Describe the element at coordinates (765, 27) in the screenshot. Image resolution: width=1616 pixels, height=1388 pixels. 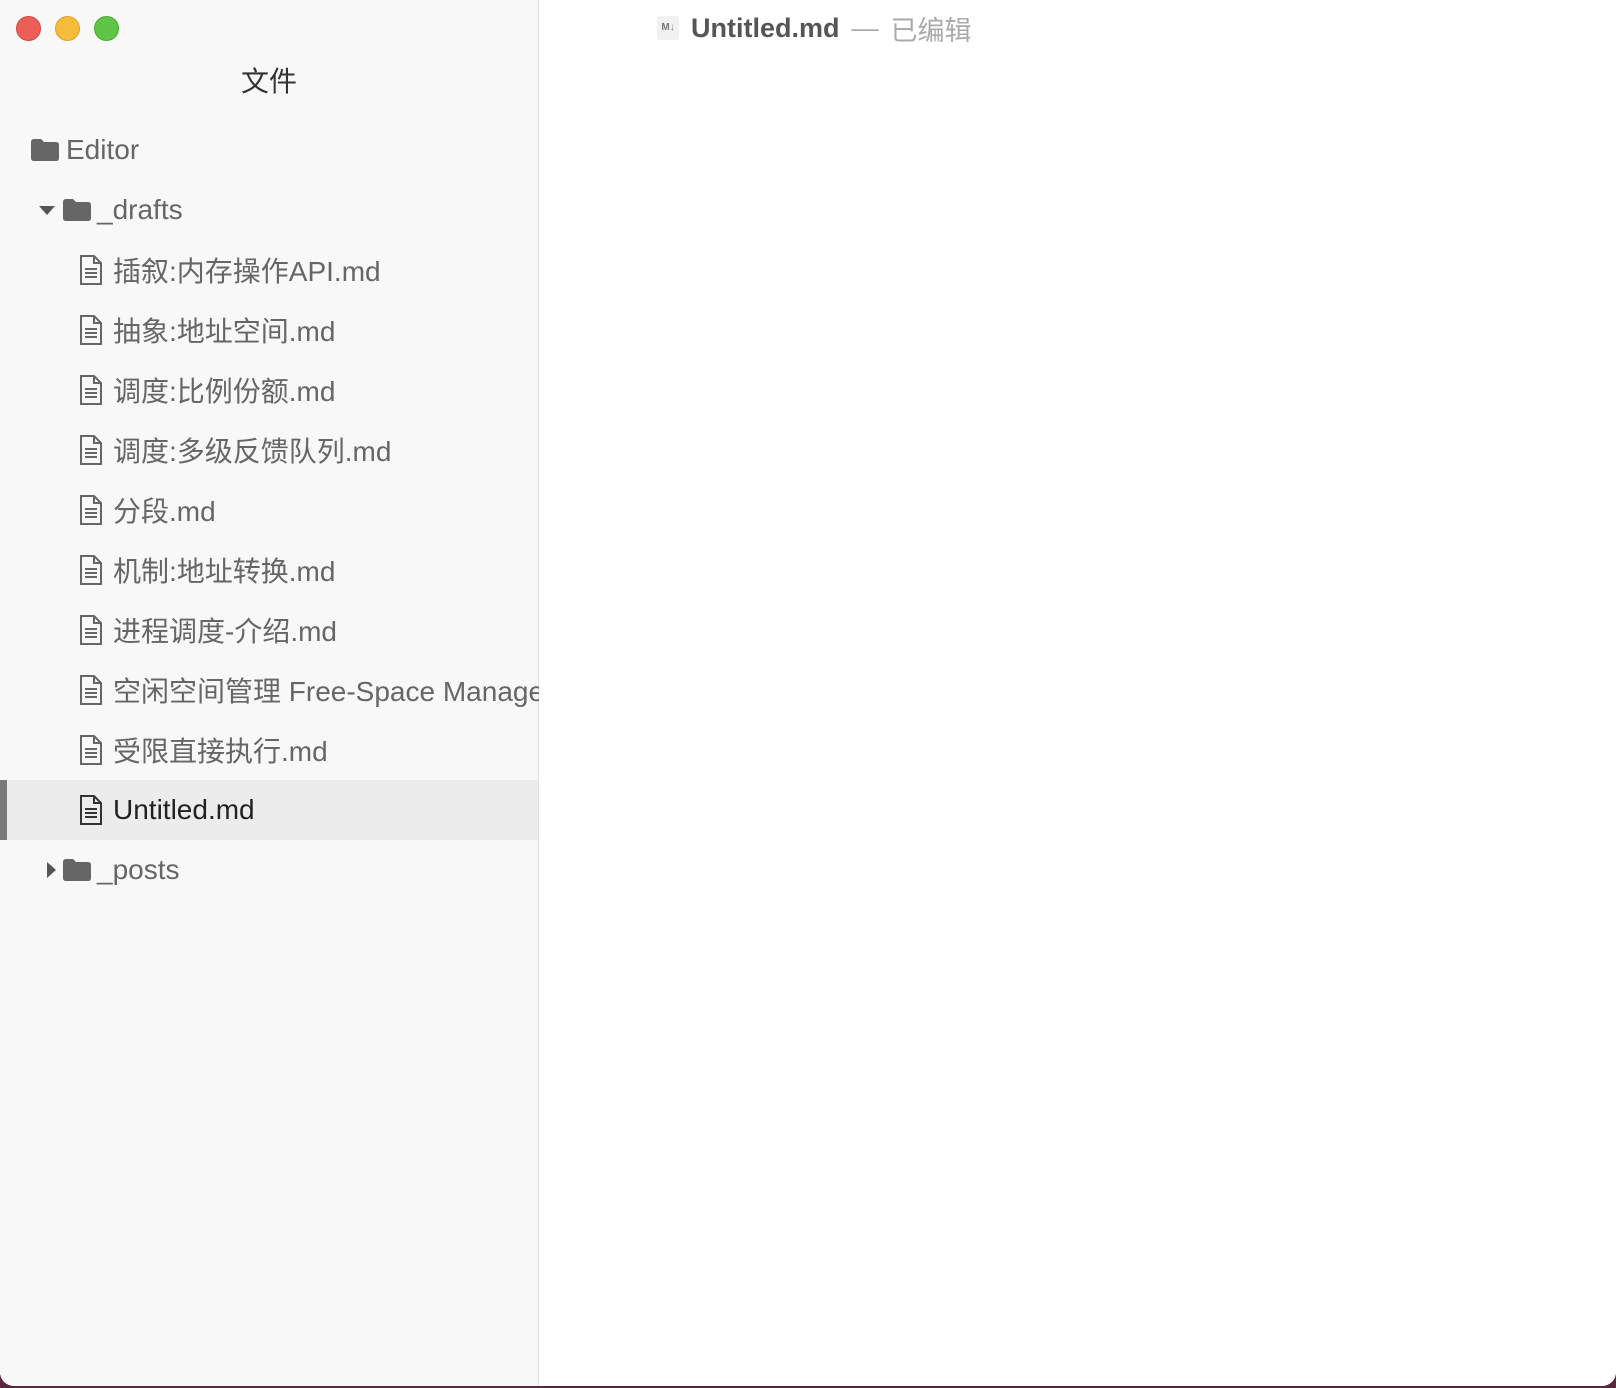
I see `document-name: Untitled.md` at that location.